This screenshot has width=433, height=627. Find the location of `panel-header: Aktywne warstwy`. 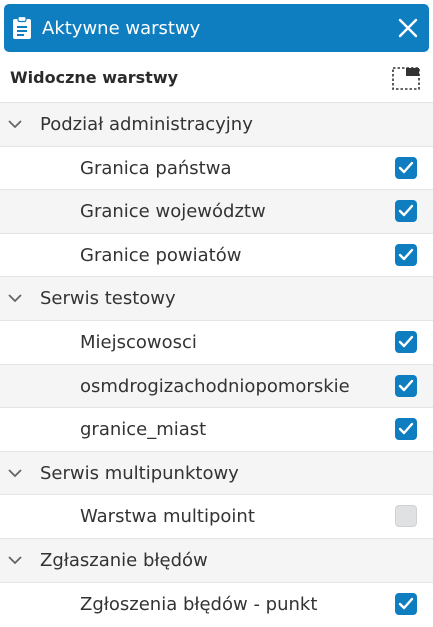

panel-header: Aktywne warstwy is located at coordinates (216, 28).